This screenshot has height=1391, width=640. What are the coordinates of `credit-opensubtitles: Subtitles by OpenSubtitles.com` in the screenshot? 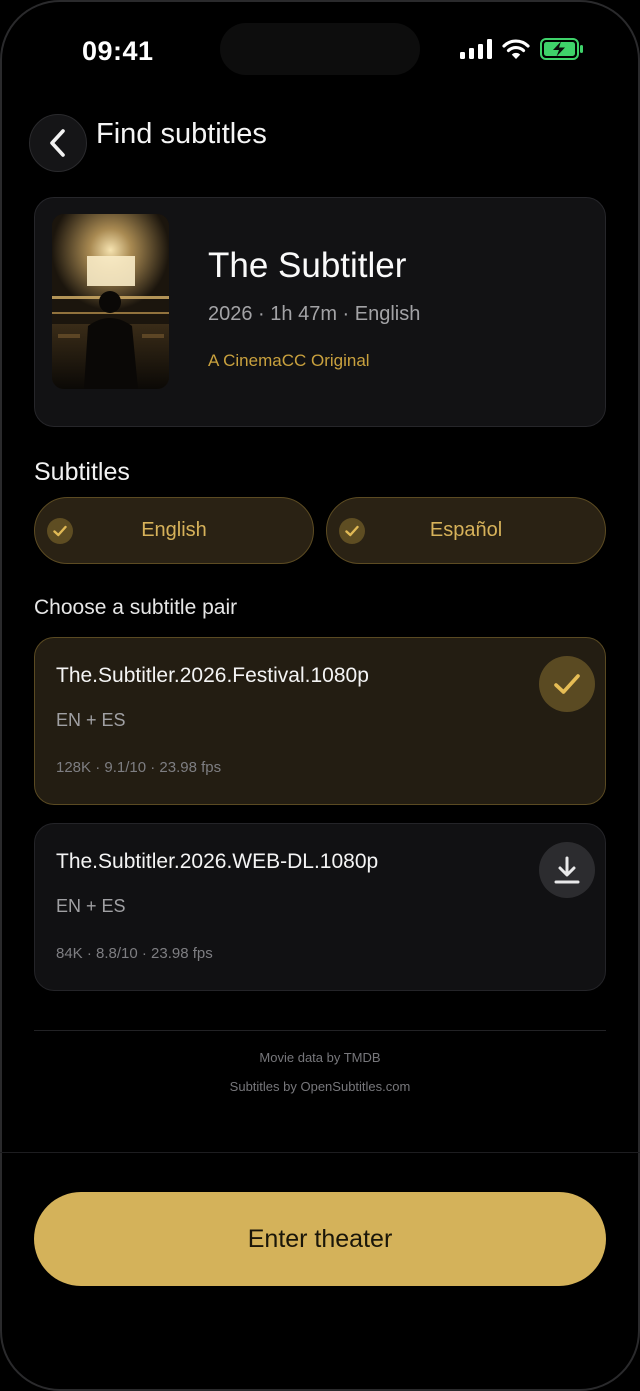 It's located at (320, 1086).